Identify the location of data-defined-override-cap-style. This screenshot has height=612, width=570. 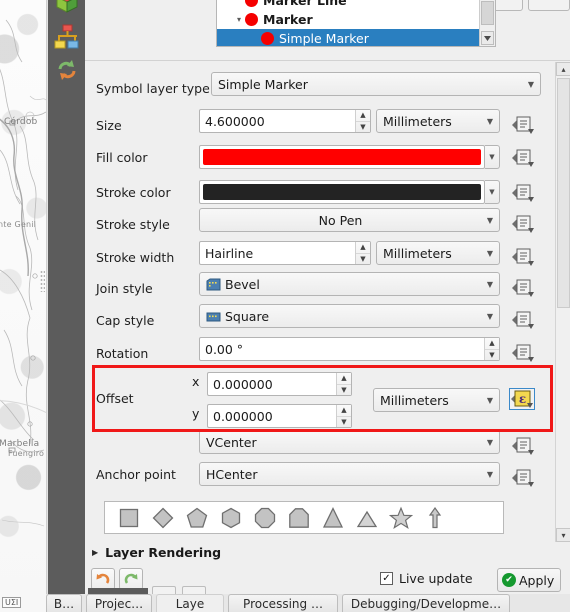
(523, 320).